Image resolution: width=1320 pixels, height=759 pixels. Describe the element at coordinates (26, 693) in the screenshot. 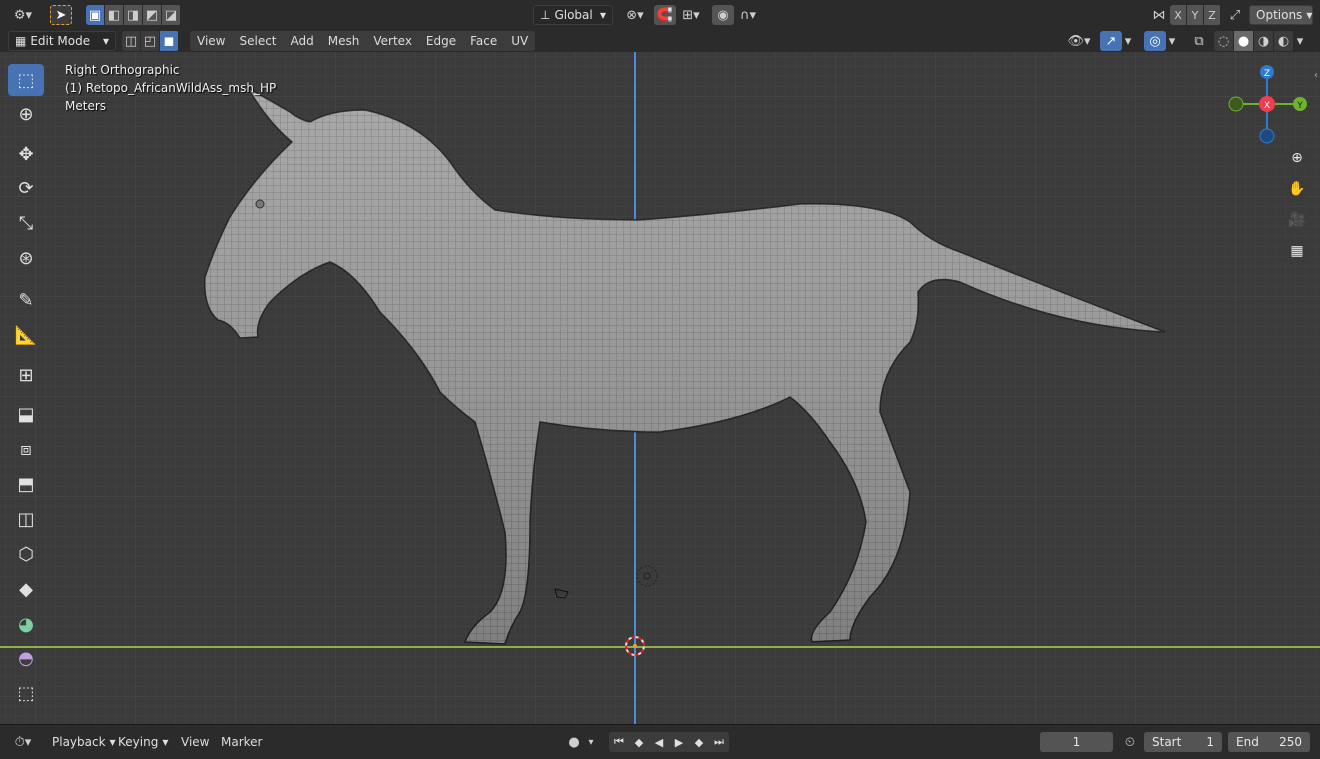

I see `shear-icon: ⬚` at that location.